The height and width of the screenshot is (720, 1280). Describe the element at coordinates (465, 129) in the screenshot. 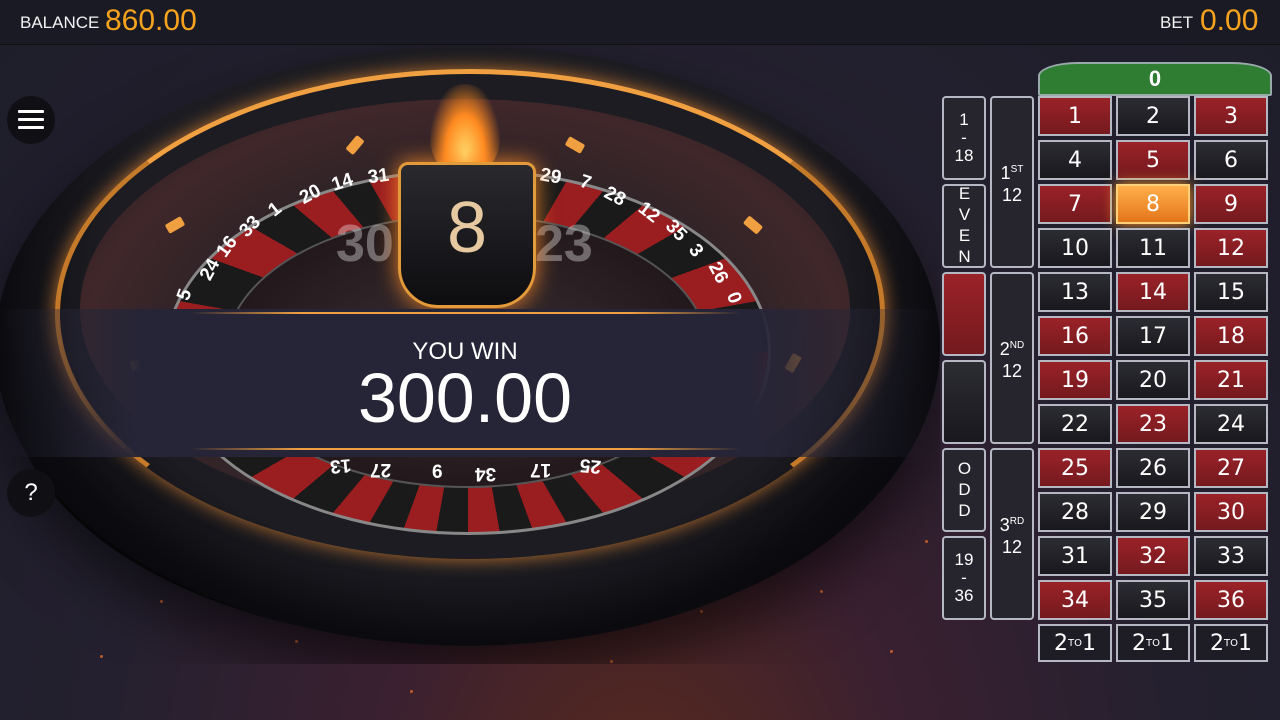

I see `flame-effect` at that location.